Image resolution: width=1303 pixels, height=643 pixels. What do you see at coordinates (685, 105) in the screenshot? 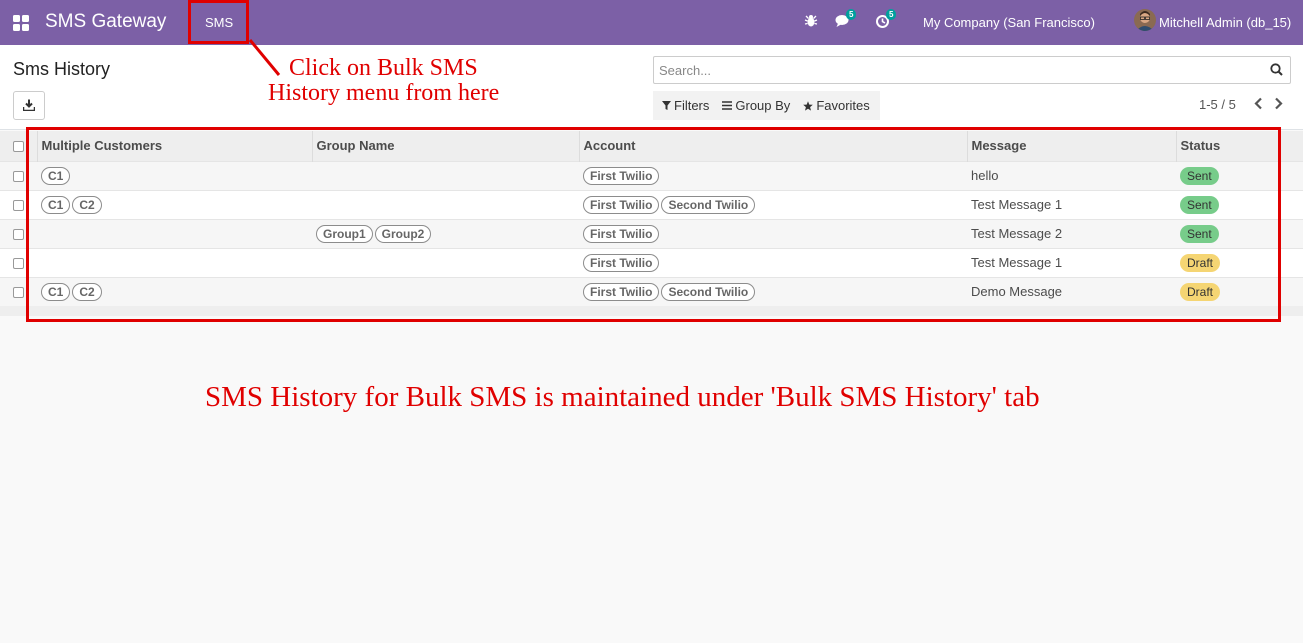
I see `filters-button: Filters` at bounding box center [685, 105].